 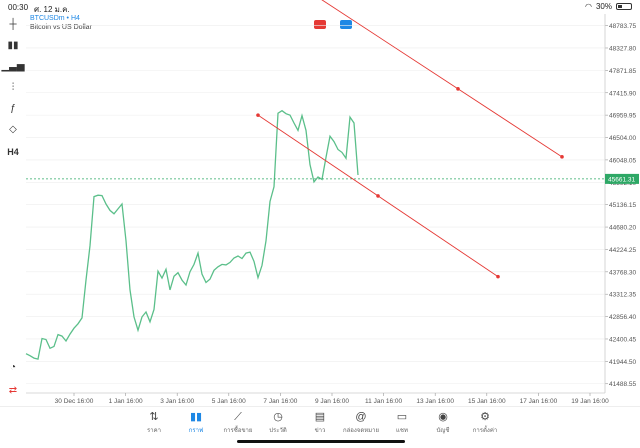 What do you see at coordinates (622, 26) in the screenshot?
I see `y-tick-label: 48783.75` at bounding box center [622, 26].